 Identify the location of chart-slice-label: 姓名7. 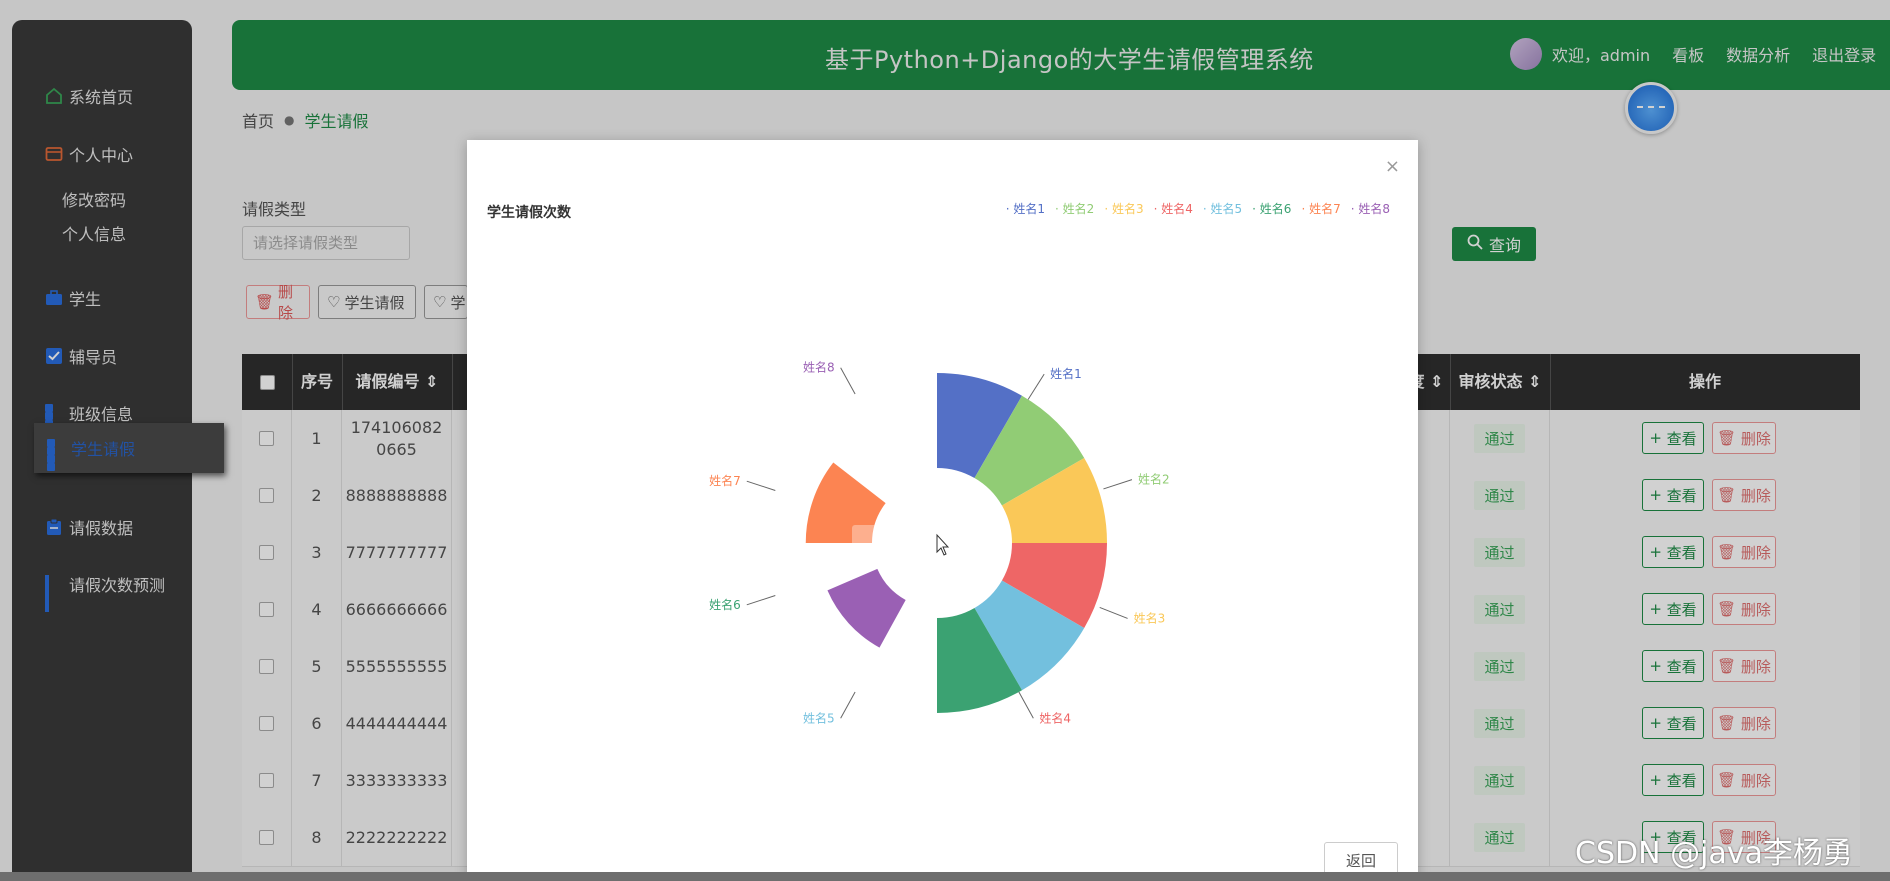
(725, 480).